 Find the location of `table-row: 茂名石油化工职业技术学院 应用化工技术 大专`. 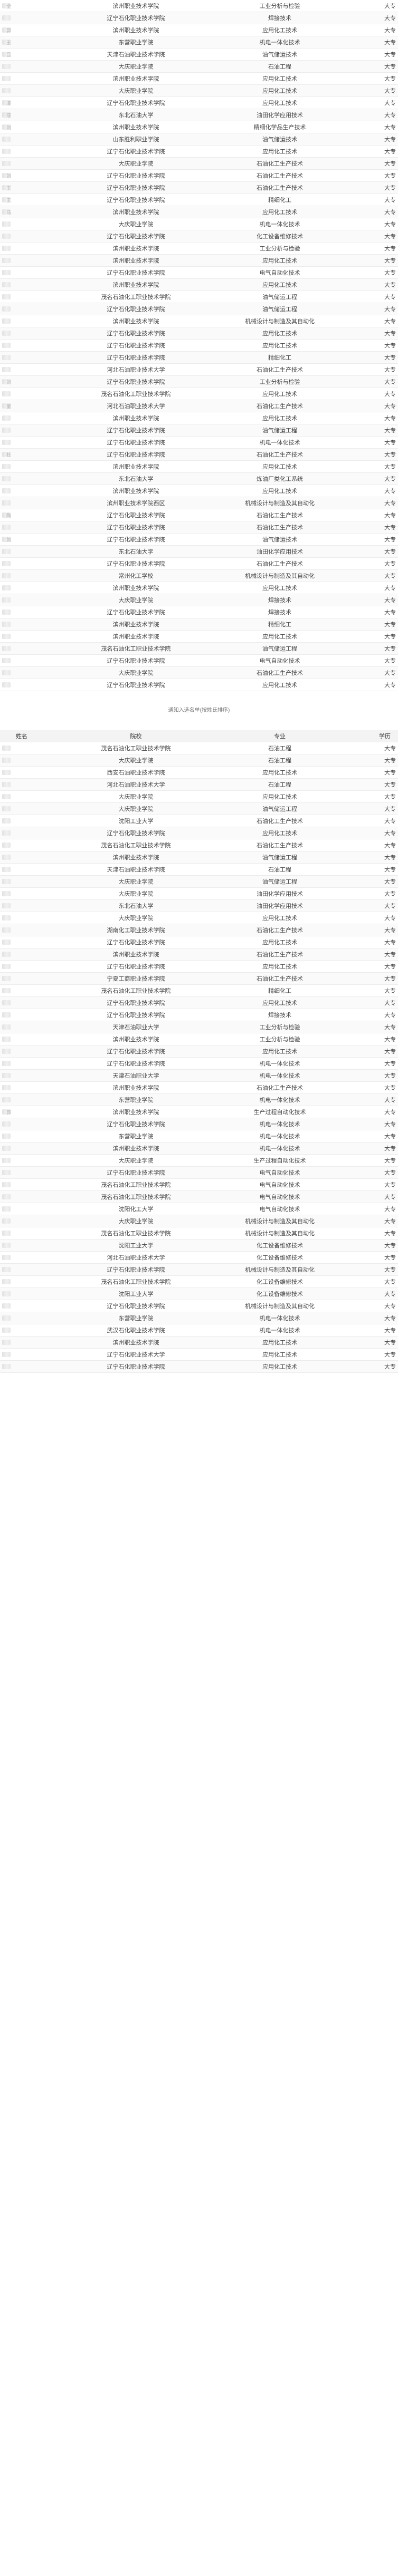

table-row: 茂名石油化工职业技术学院 应用化工技术 大专 is located at coordinates (199, 394).